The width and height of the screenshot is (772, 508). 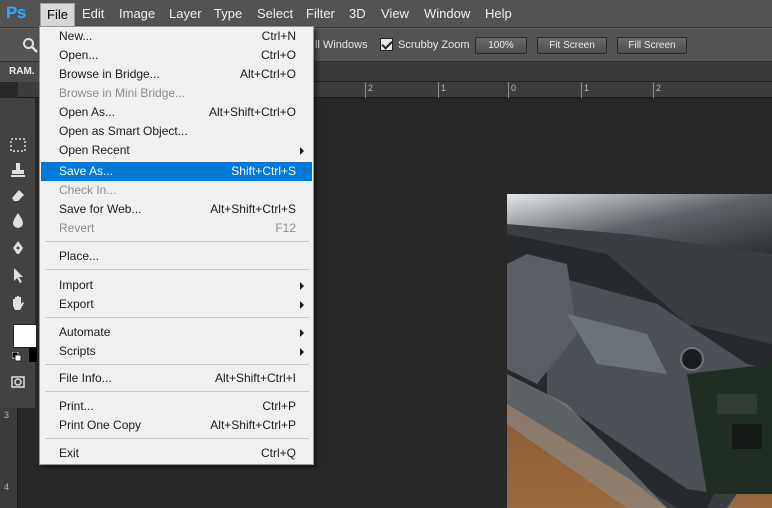 I want to click on menu-item-new: New... Ctrl+N, so click(x=176, y=36).